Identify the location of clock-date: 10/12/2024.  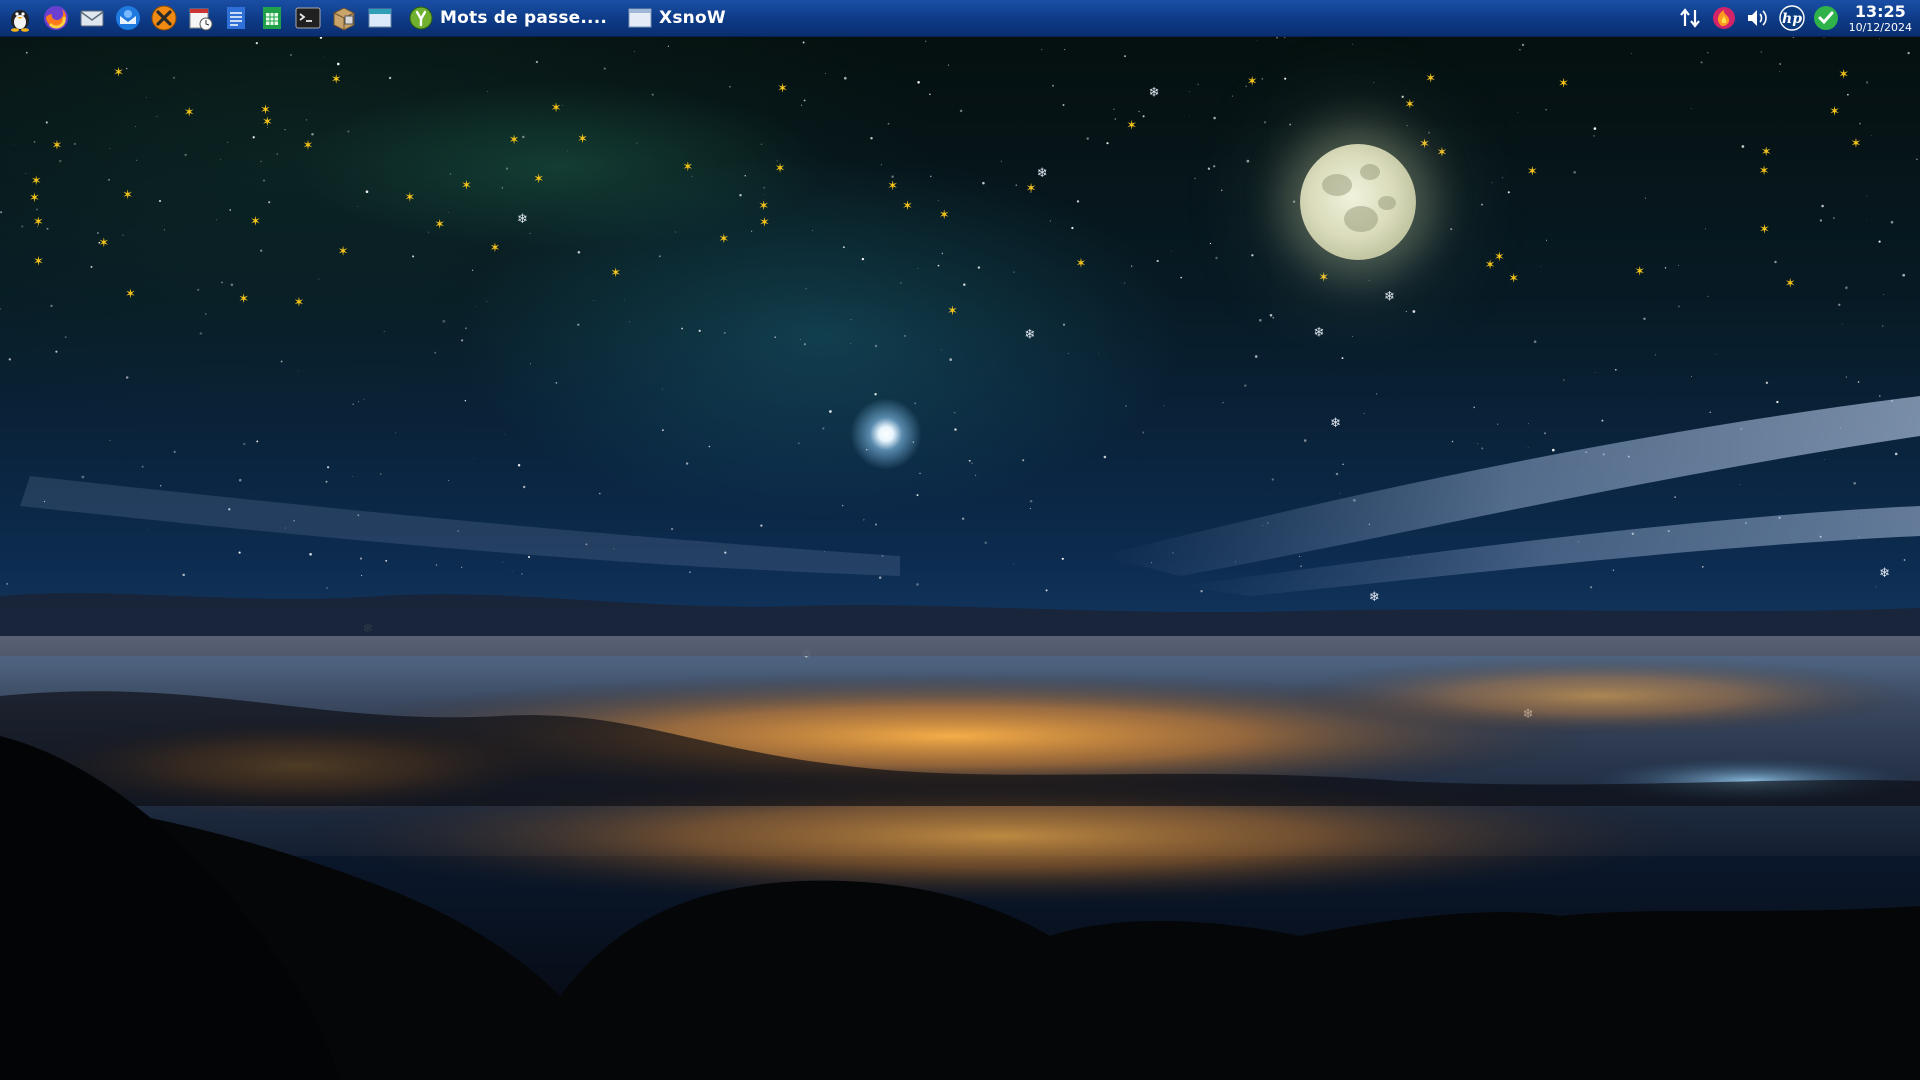
(1880, 27).